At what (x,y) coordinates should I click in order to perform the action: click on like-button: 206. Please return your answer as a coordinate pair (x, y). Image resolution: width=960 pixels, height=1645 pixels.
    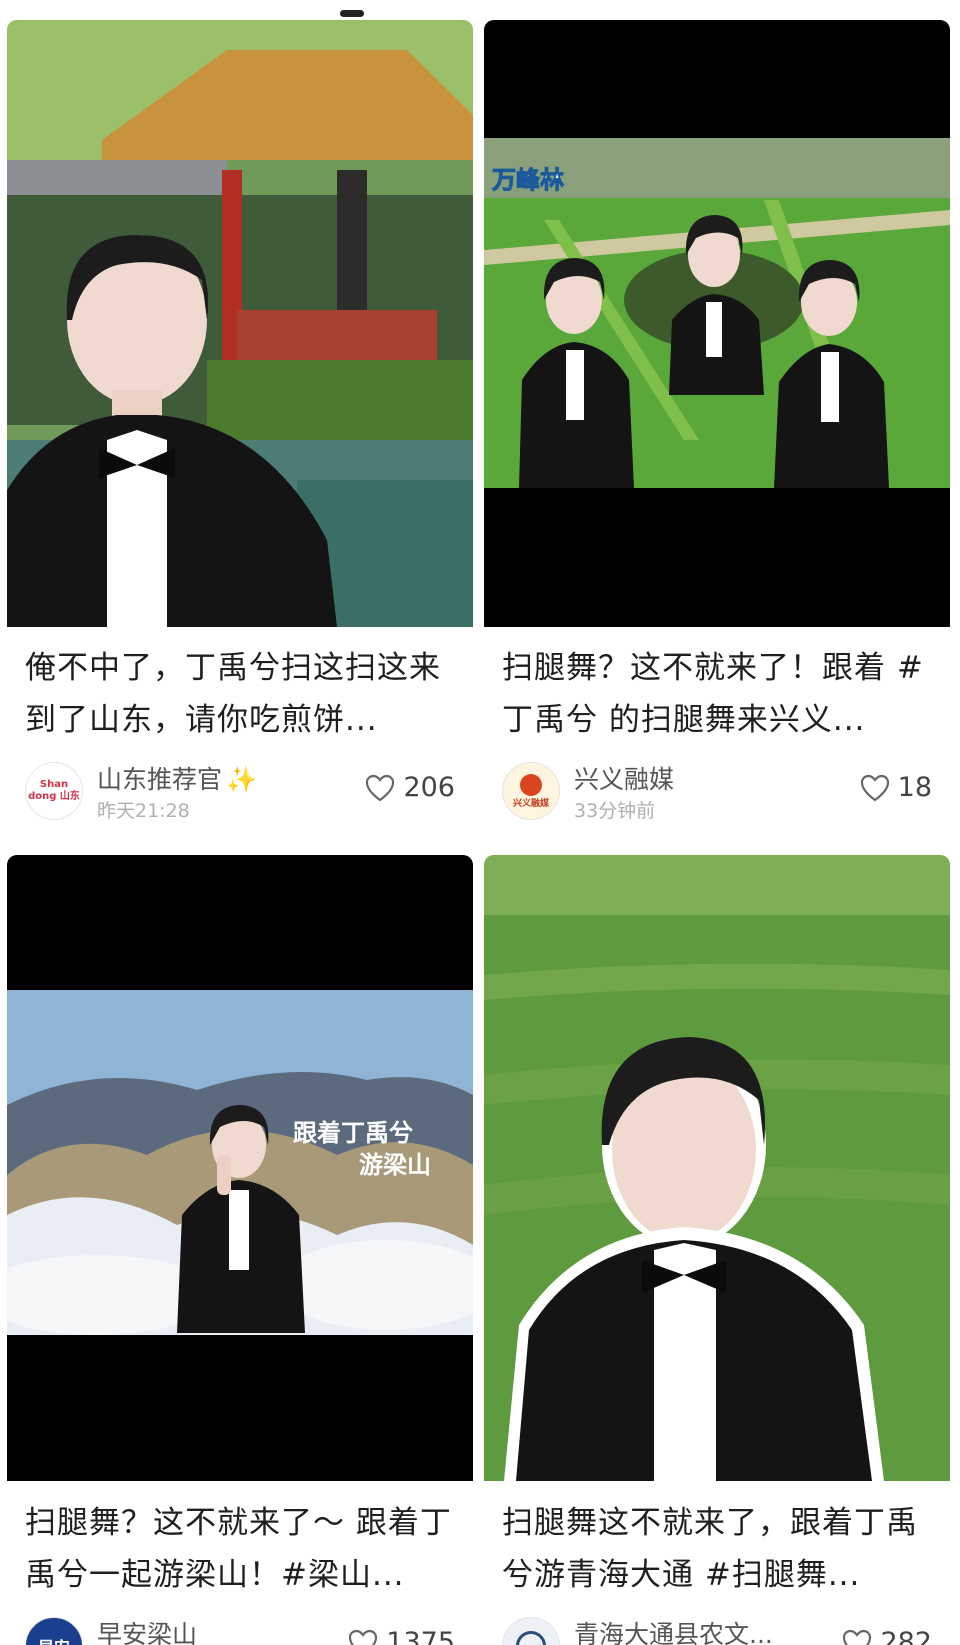
    Looking at the image, I should click on (410, 787).